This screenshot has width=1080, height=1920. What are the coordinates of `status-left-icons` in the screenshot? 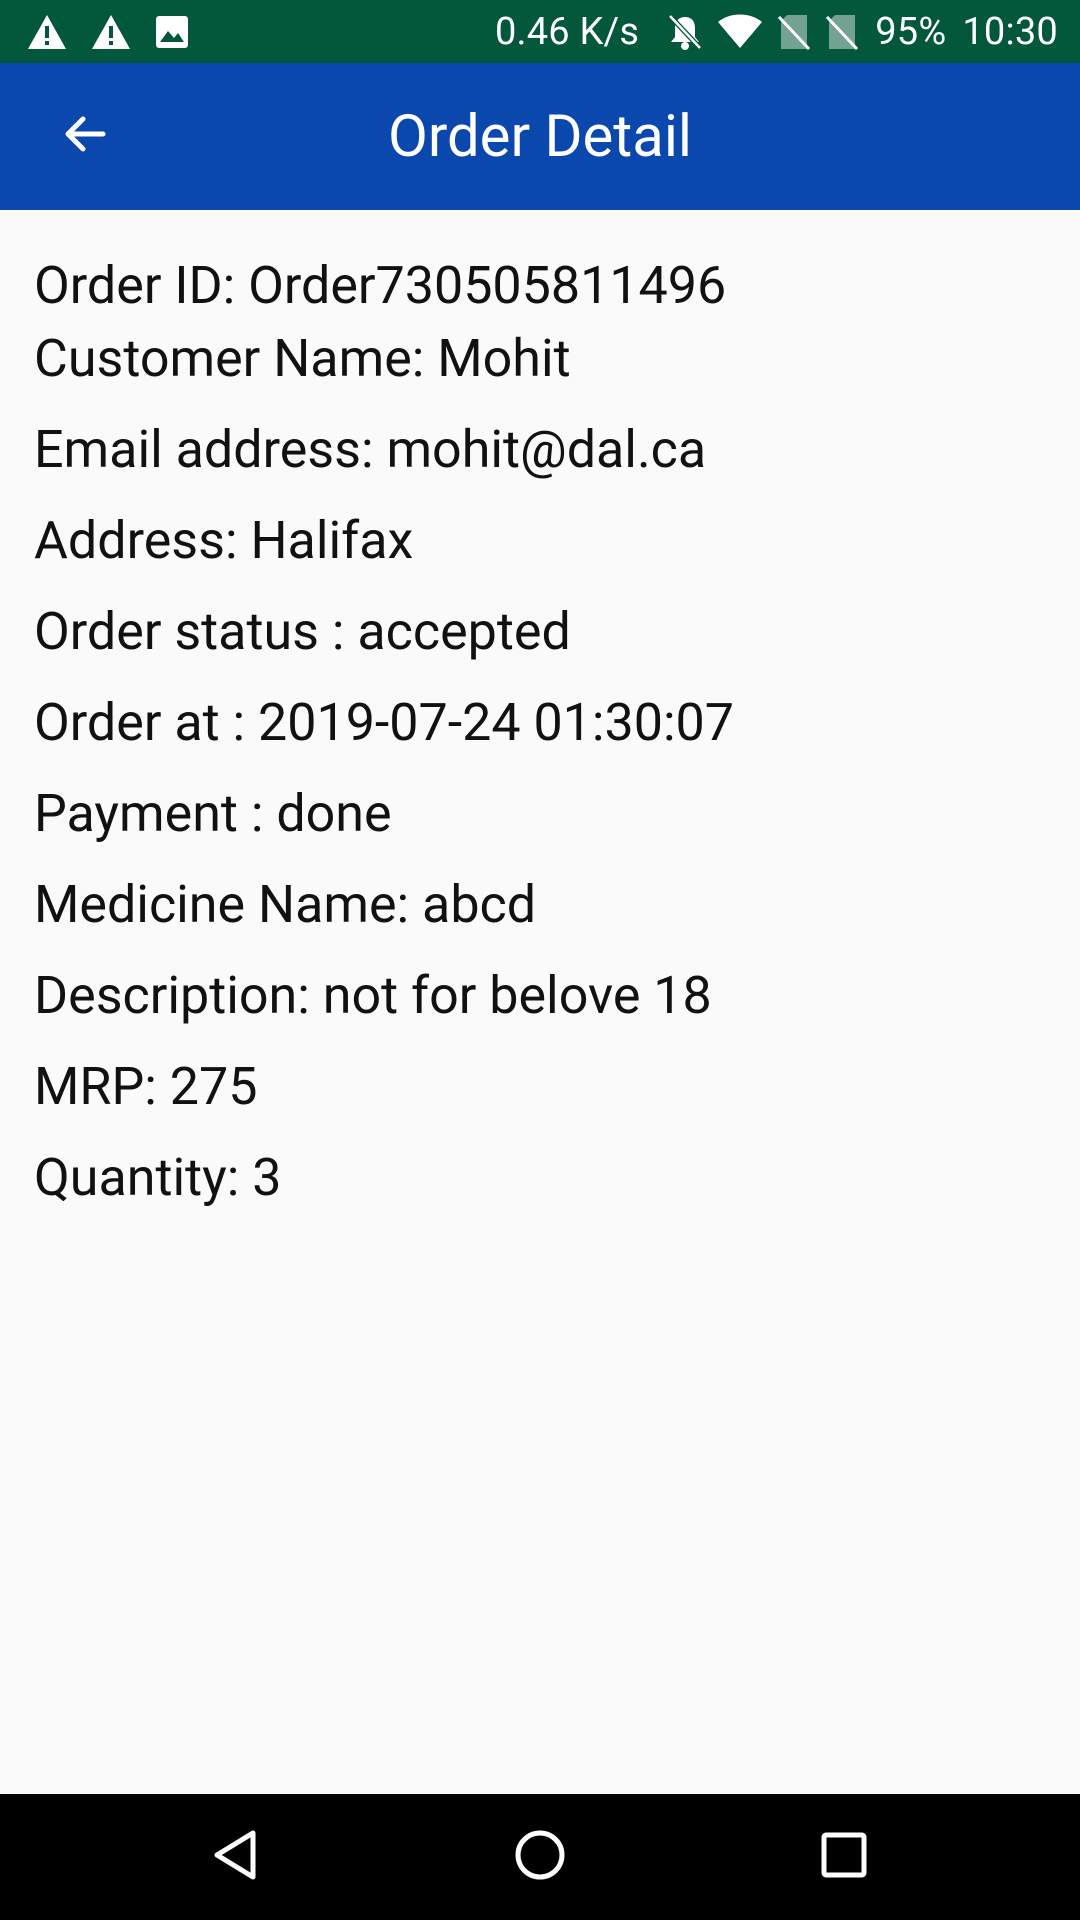 It's located at (119, 32).